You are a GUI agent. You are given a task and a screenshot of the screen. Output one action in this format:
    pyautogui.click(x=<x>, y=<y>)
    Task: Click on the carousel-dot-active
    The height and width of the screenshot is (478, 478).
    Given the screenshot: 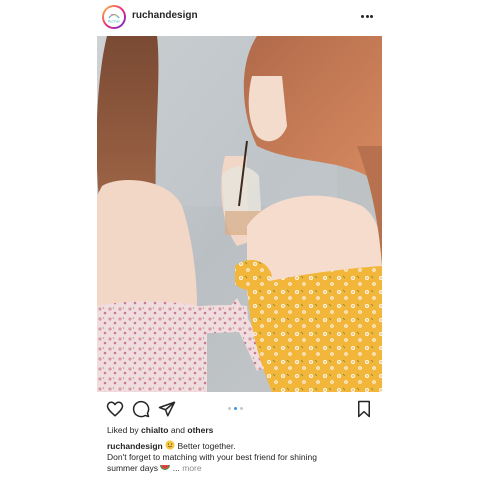 What is the action you would take?
    pyautogui.click(x=235, y=408)
    